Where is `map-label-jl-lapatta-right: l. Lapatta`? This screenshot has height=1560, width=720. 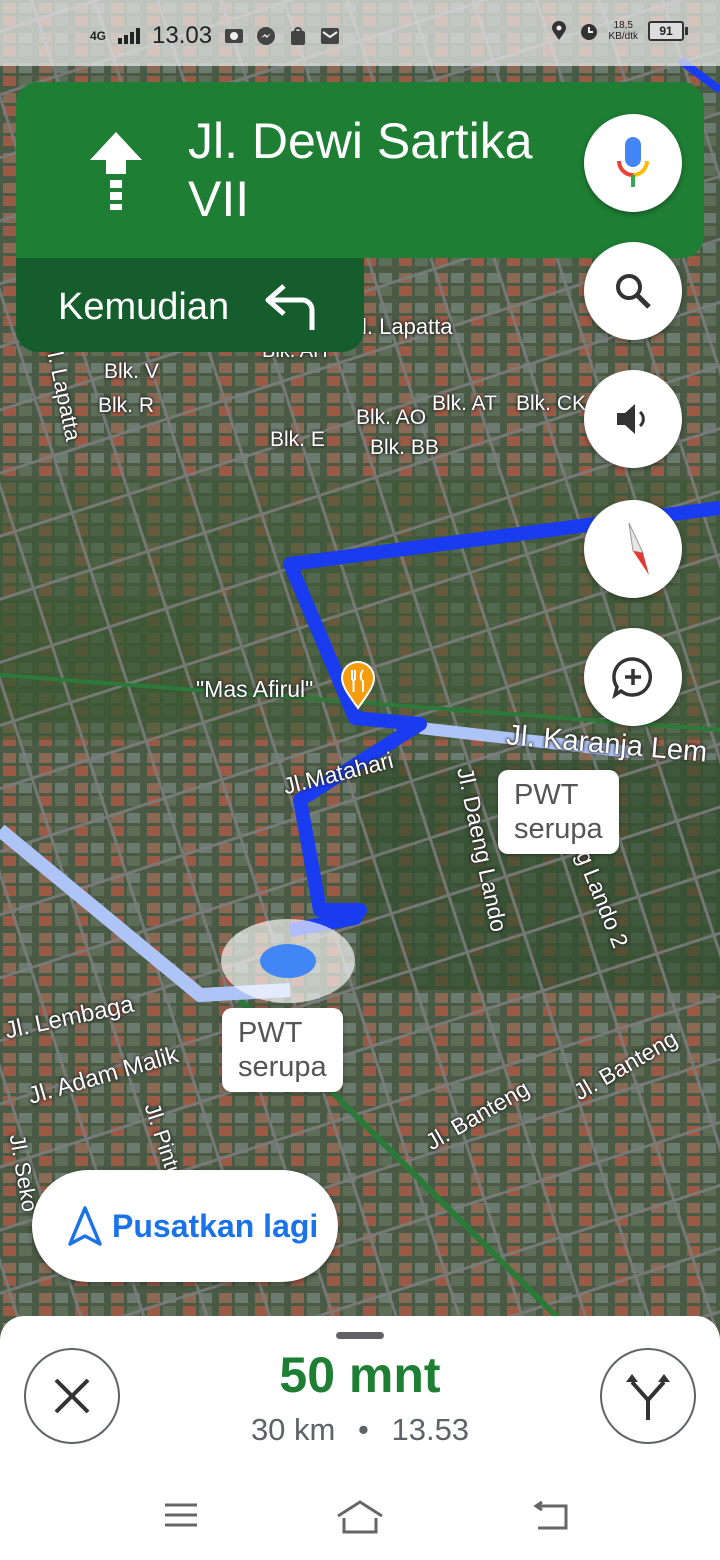 map-label-jl-lapatta-right: l. Lapatta is located at coordinates (407, 326).